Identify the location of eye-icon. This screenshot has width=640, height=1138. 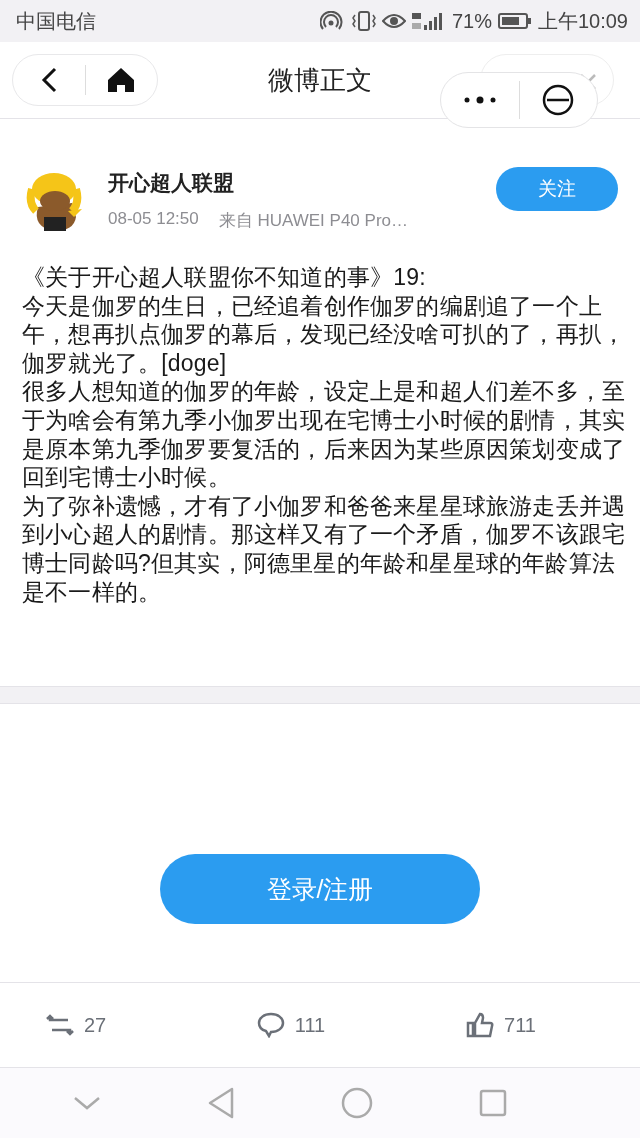
(393, 21).